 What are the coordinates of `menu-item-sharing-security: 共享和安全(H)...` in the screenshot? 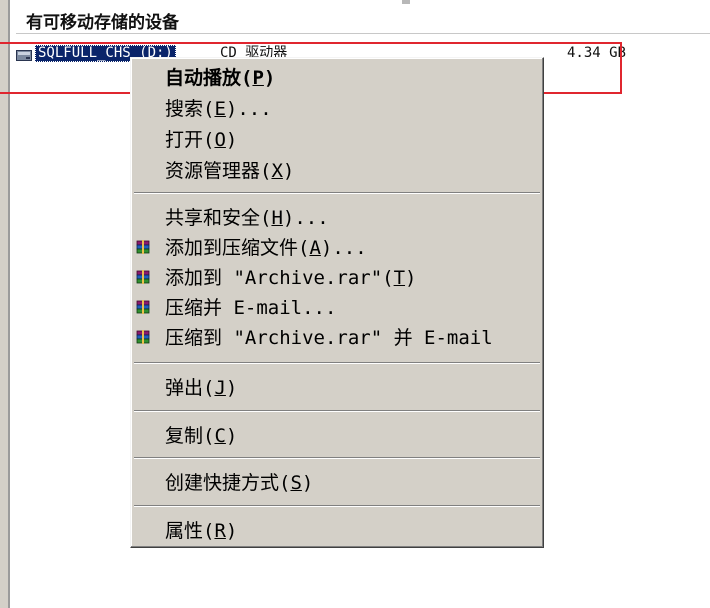 It's located at (337, 218).